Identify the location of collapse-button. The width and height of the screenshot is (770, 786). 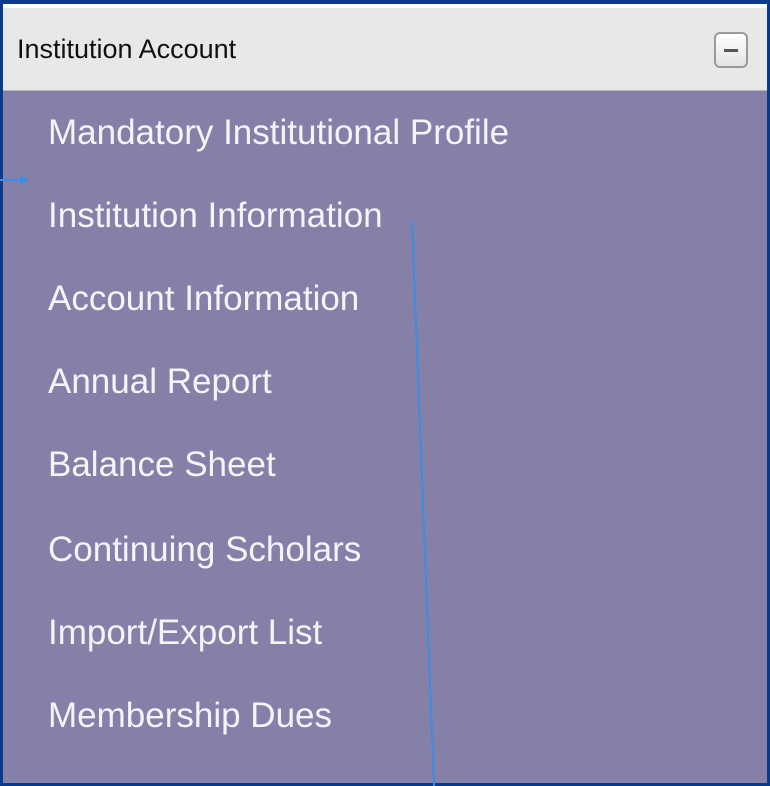
(731, 50).